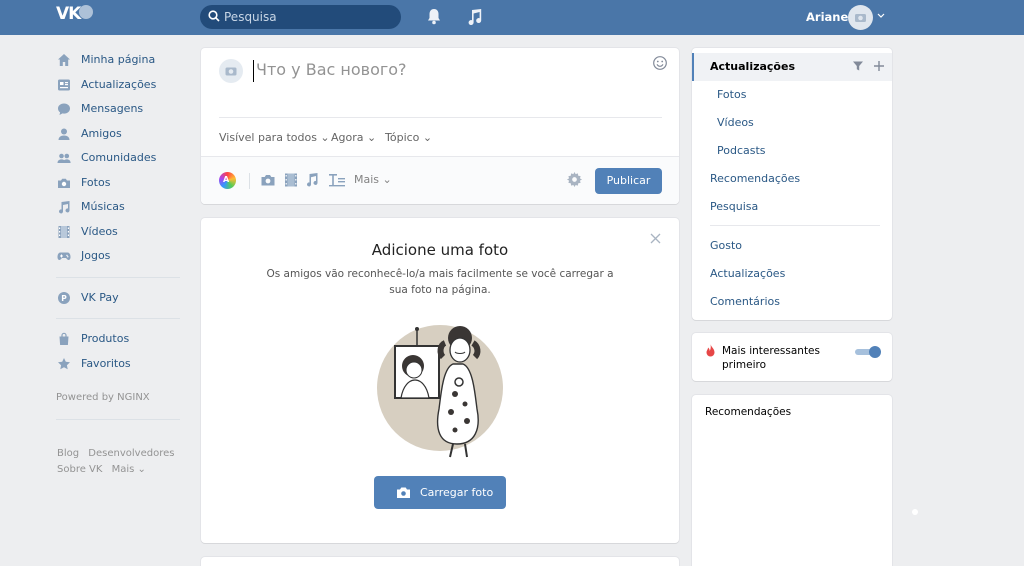 This screenshot has height=566, width=1024. What do you see at coordinates (792, 95) in the screenshot?
I see `filter-item-fotos: Fotos` at bounding box center [792, 95].